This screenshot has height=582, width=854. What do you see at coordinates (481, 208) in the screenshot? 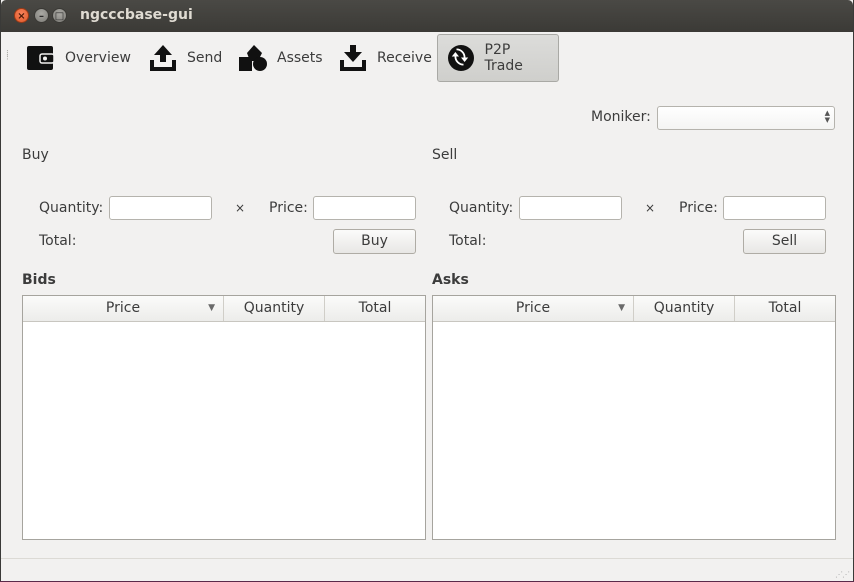
I see `sell-quantity-label: Quantity:` at bounding box center [481, 208].